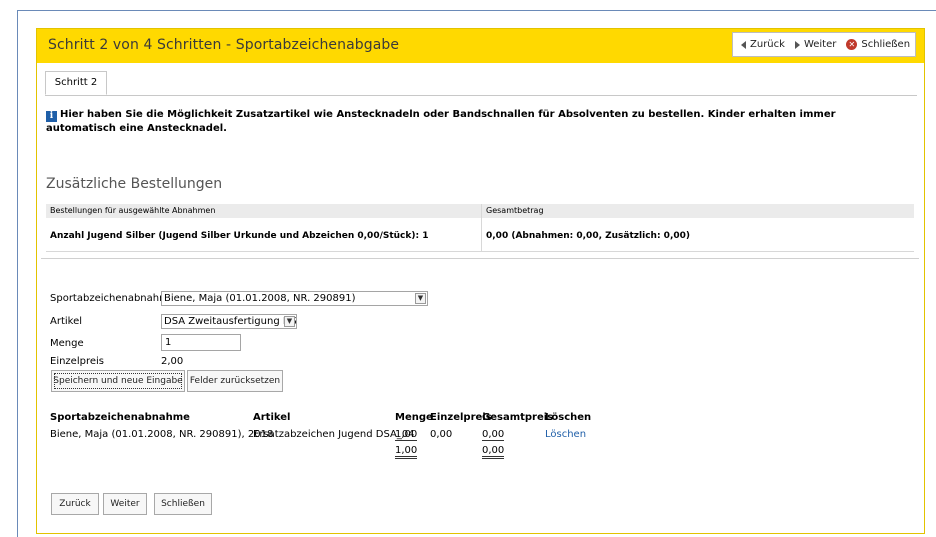 This screenshot has height=537, width=936. Describe the element at coordinates (76, 83) in the screenshot. I see `tab-schritt-2: Schritt 2` at that location.